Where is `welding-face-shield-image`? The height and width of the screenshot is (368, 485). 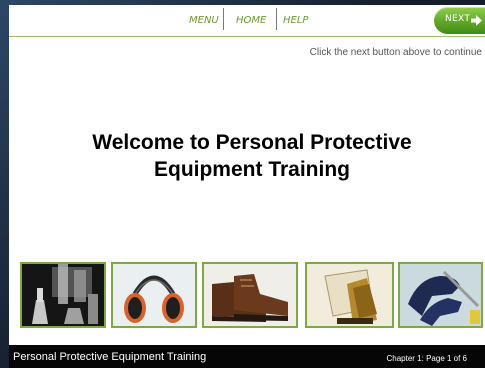 welding-face-shield-image is located at coordinates (349, 295).